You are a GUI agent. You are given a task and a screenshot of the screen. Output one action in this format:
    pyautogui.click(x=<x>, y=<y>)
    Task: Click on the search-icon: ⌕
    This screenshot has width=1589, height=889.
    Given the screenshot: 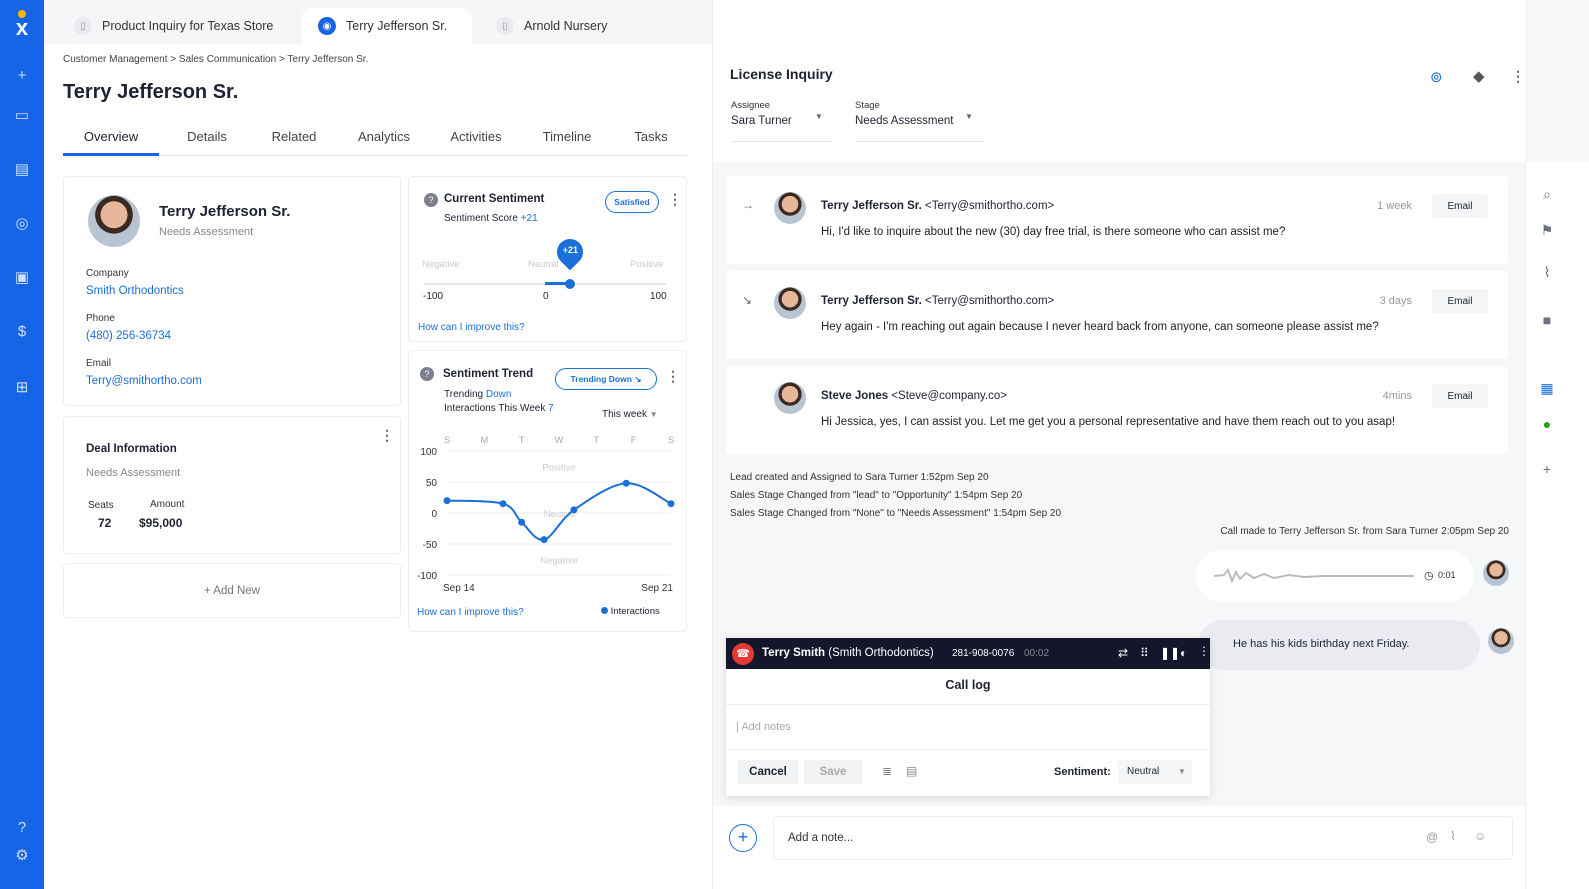 What is the action you would take?
    pyautogui.click(x=1547, y=195)
    